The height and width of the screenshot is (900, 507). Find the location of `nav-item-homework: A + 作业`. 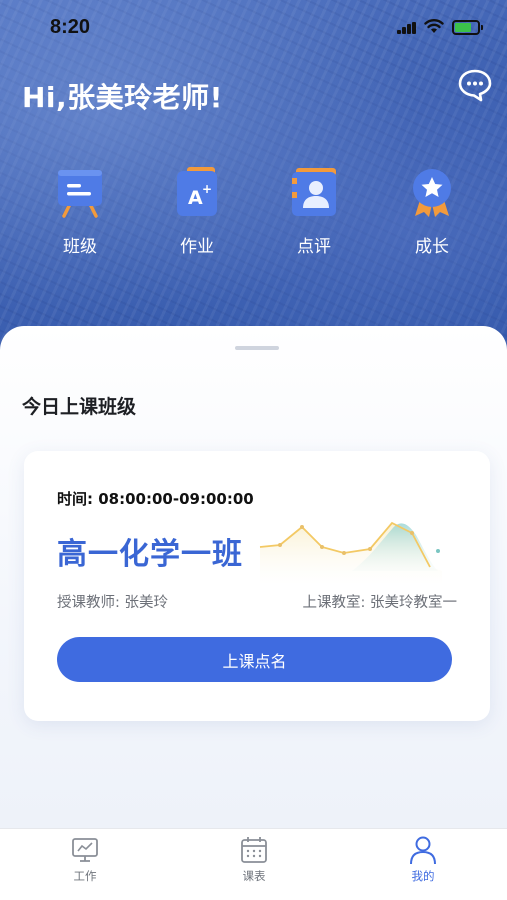

nav-item-homework: A + 作业 is located at coordinates (197, 211).